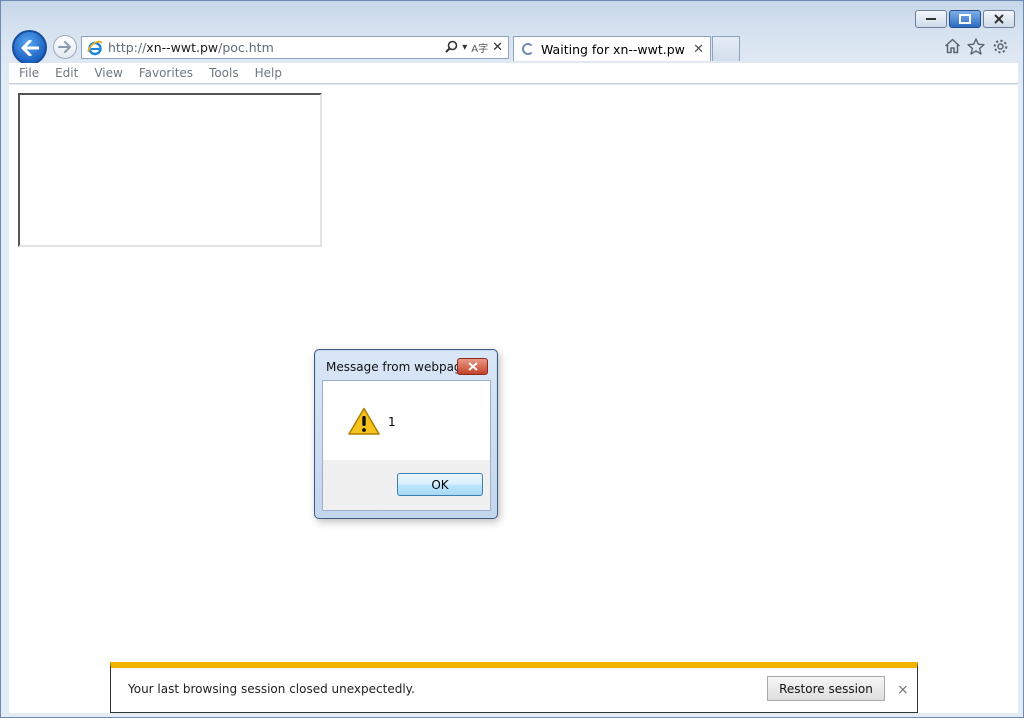 The height and width of the screenshot is (718, 1024). Describe the element at coordinates (182, 47) in the screenshot. I see `url-domain: xn--wwt.pw` at that location.